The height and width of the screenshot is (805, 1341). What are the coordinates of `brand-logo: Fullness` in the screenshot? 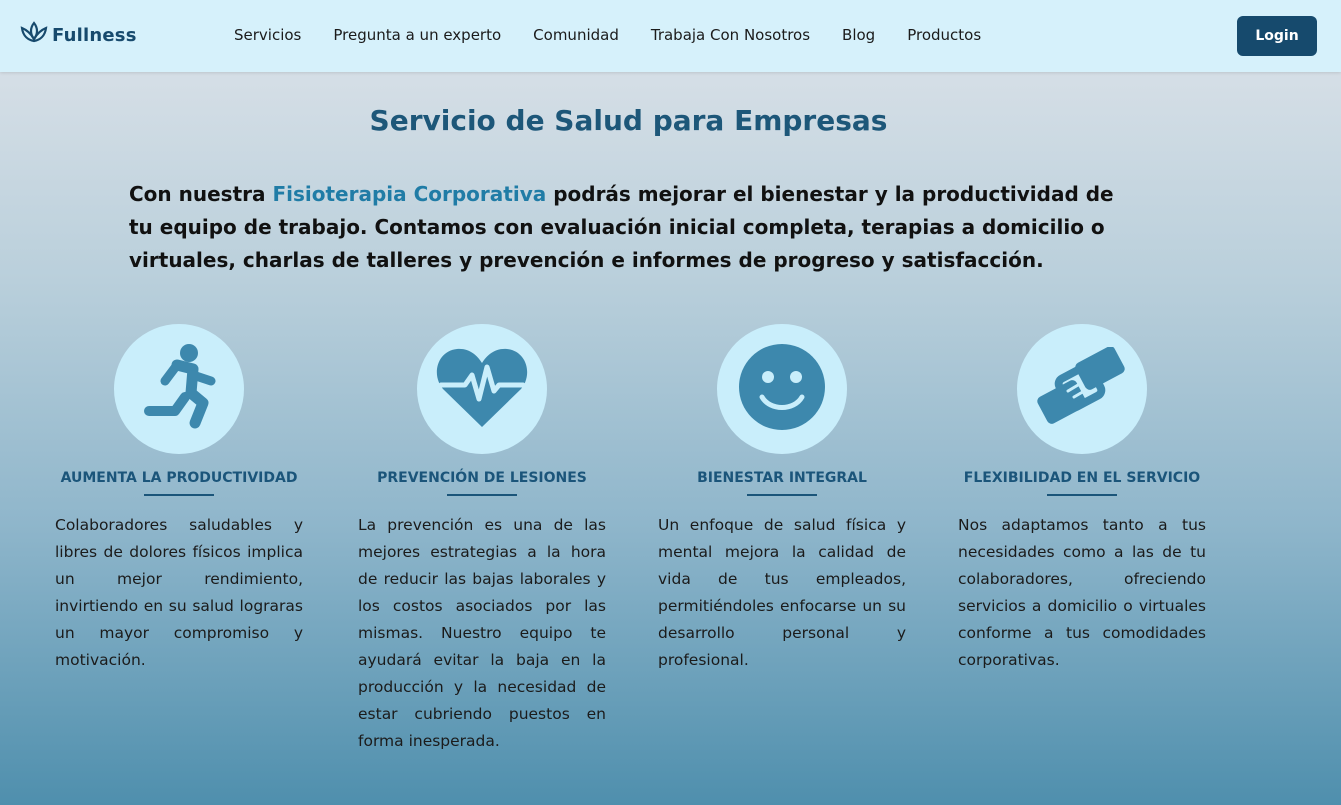 It's located at (78, 35).